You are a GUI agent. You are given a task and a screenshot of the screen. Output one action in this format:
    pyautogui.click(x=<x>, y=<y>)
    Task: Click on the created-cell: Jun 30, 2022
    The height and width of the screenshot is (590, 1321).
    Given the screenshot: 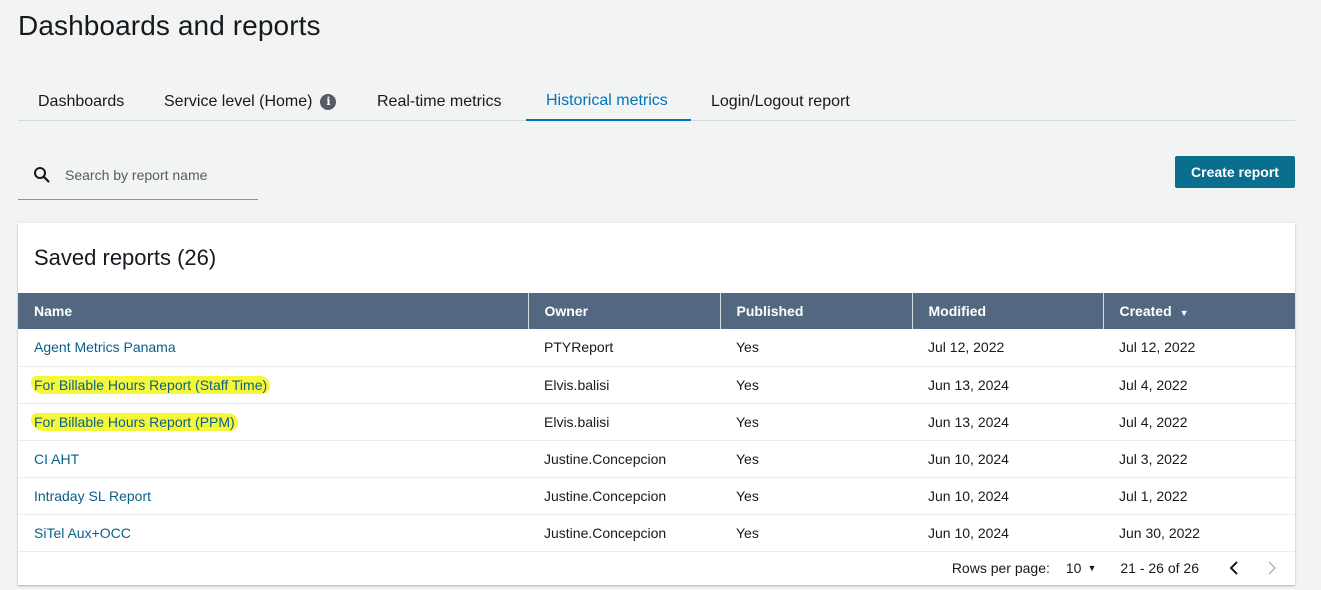 What is the action you would take?
    pyautogui.click(x=1199, y=533)
    